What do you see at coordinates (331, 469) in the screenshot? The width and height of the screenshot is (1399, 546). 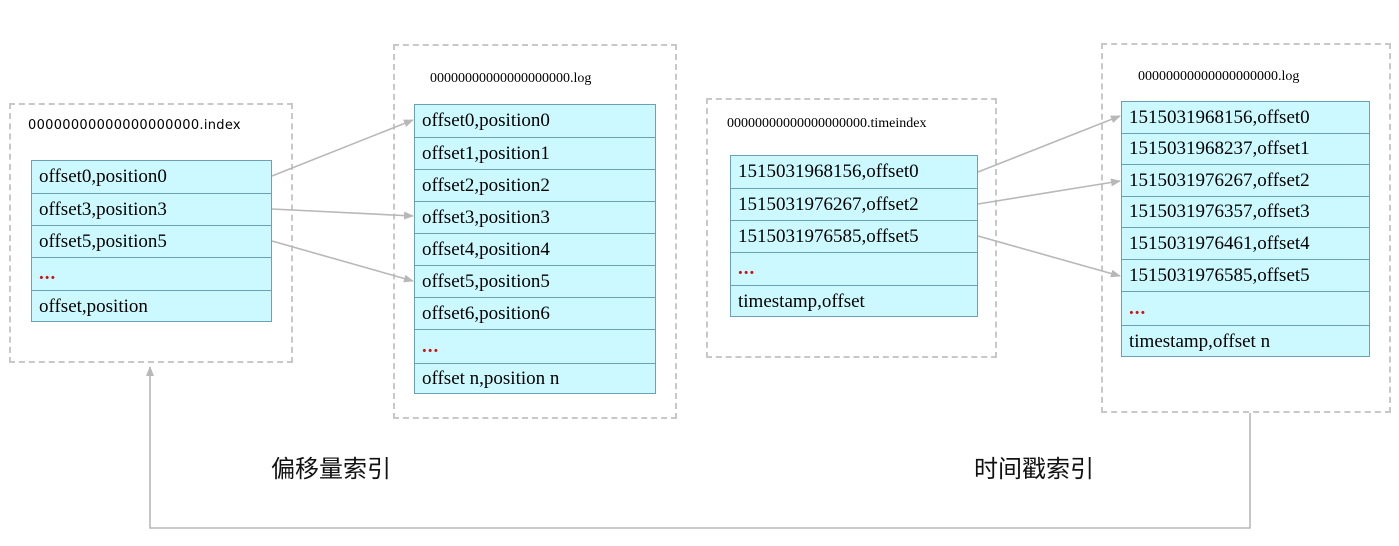 I see `offset-index-caption: 偏移量索引` at bounding box center [331, 469].